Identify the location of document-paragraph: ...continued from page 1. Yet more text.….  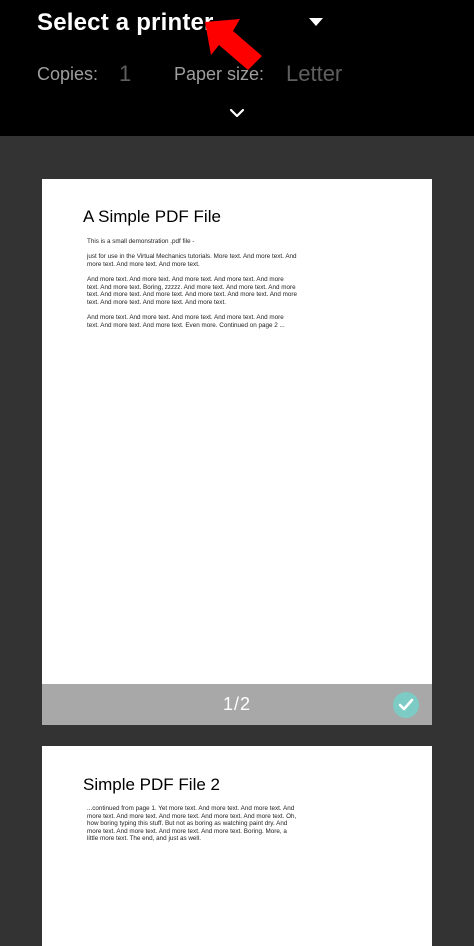
(192, 824).